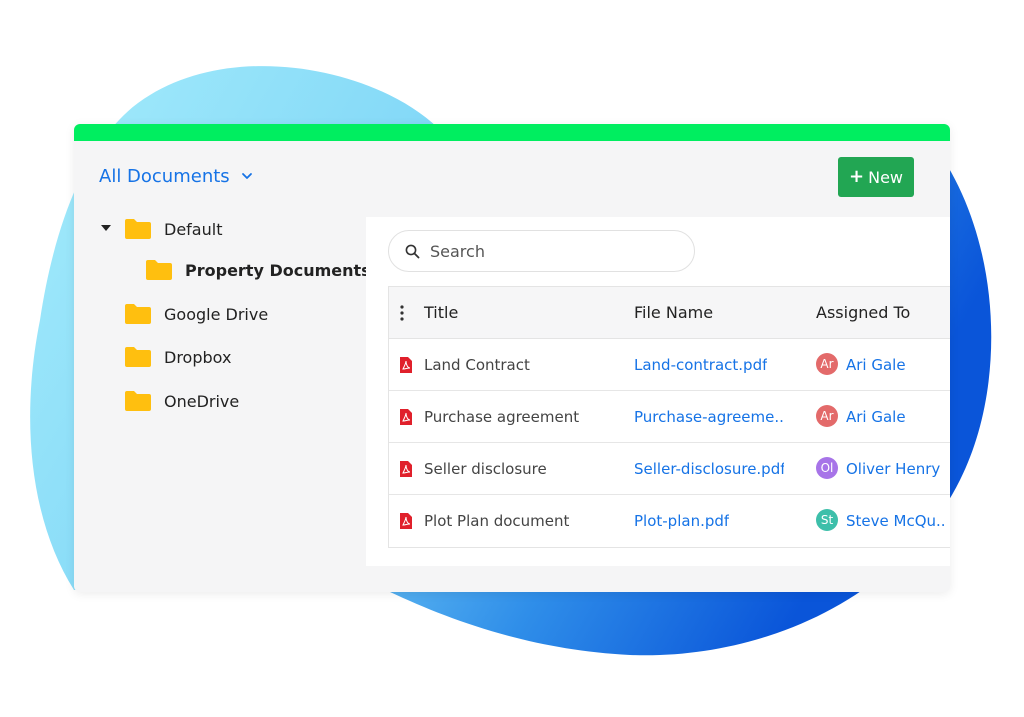 This screenshot has height=717, width=1024. What do you see at coordinates (827, 468) in the screenshot?
I see `avatar: Ol` at bounding box center [827, 468].